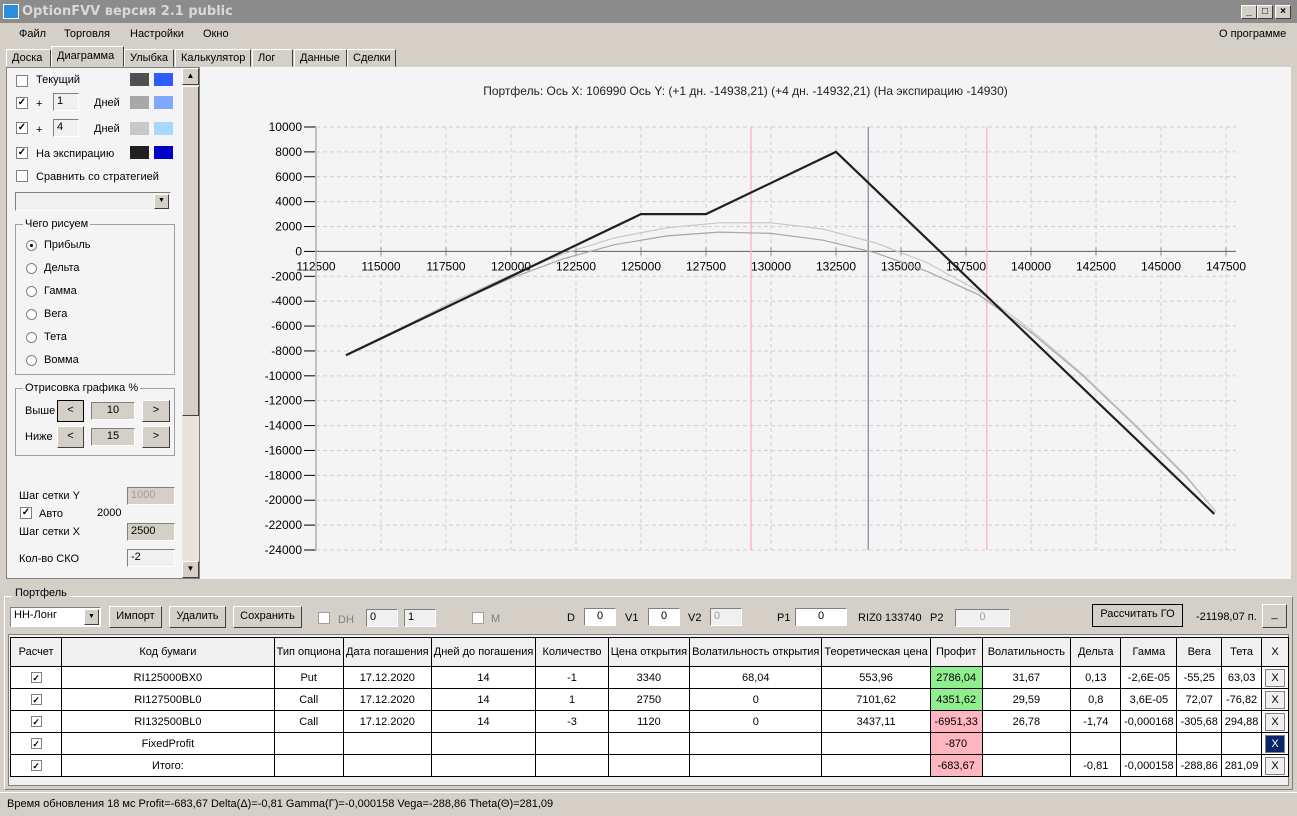  I want to click on cell-vol: 29,59, so click(1026, 699).